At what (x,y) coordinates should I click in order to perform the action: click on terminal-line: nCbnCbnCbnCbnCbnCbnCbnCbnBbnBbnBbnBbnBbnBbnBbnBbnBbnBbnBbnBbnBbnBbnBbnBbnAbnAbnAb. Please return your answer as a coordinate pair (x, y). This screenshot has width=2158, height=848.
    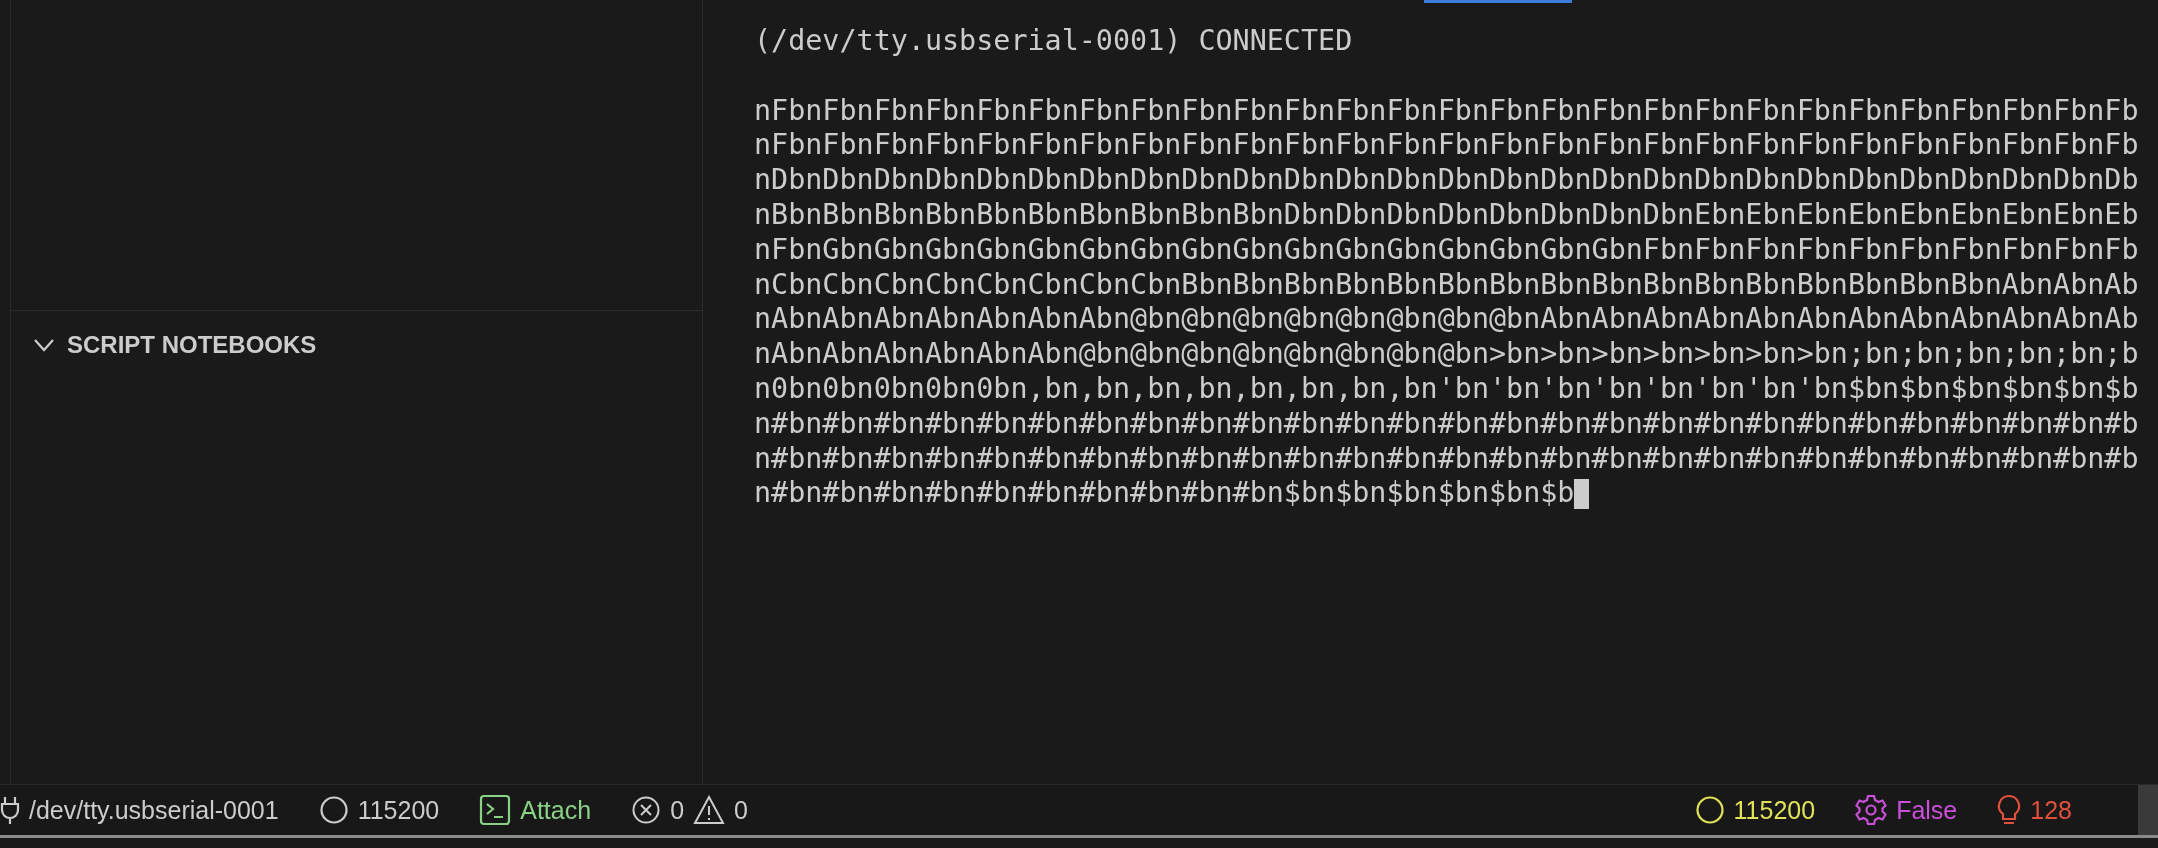
    Looking at the image, I should click on (1446, 285).